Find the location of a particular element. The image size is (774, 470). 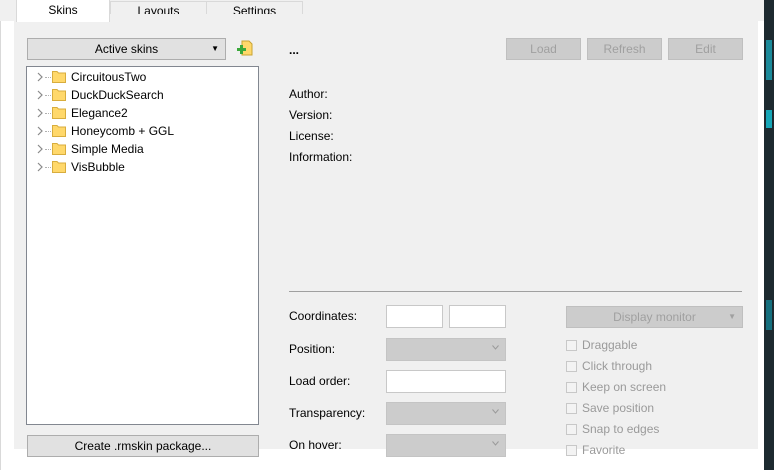

display-monitor-label: Display monitor is located at coordinates (654, 317).